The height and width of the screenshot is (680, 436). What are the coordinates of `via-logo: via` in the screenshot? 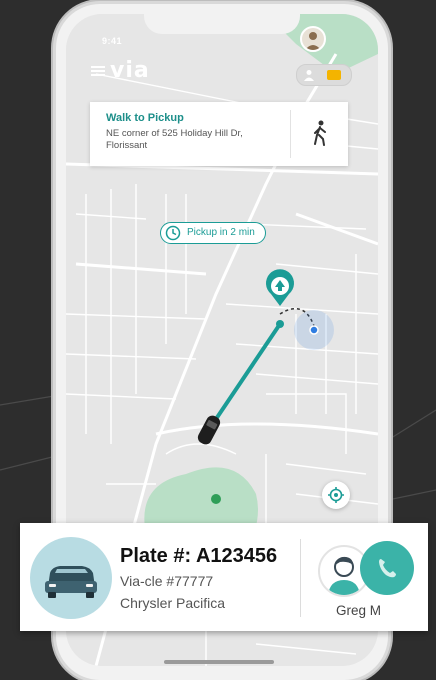 It's located at (130, 70).